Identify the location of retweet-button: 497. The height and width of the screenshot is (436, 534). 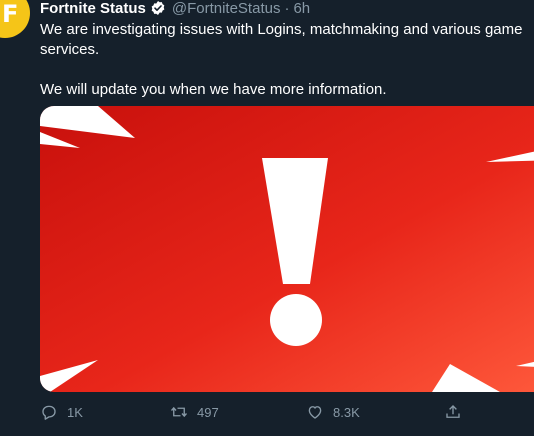
(194, 412).